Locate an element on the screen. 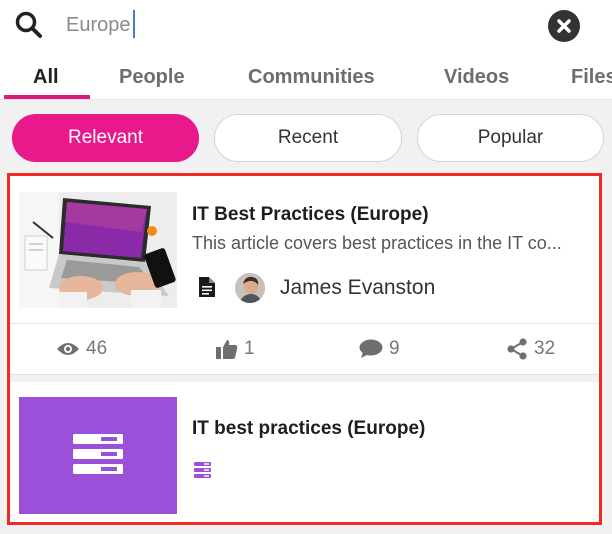 This screenshot has width=612, height=534. filter-recent-button: Recent is located at coordinates (308, 138).